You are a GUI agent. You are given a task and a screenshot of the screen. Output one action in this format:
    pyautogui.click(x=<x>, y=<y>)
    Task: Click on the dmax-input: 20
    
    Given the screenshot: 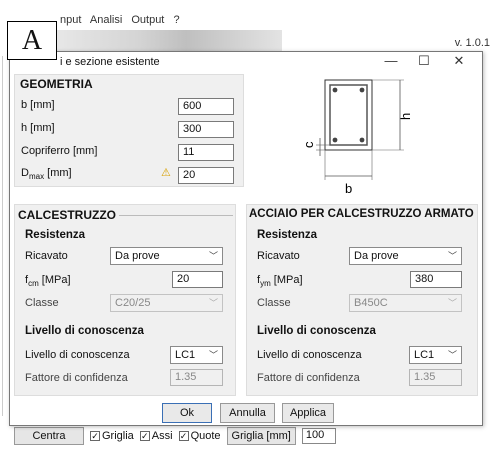 What is the action you would take?
    pyautogui.click(x=206, y=175)
    